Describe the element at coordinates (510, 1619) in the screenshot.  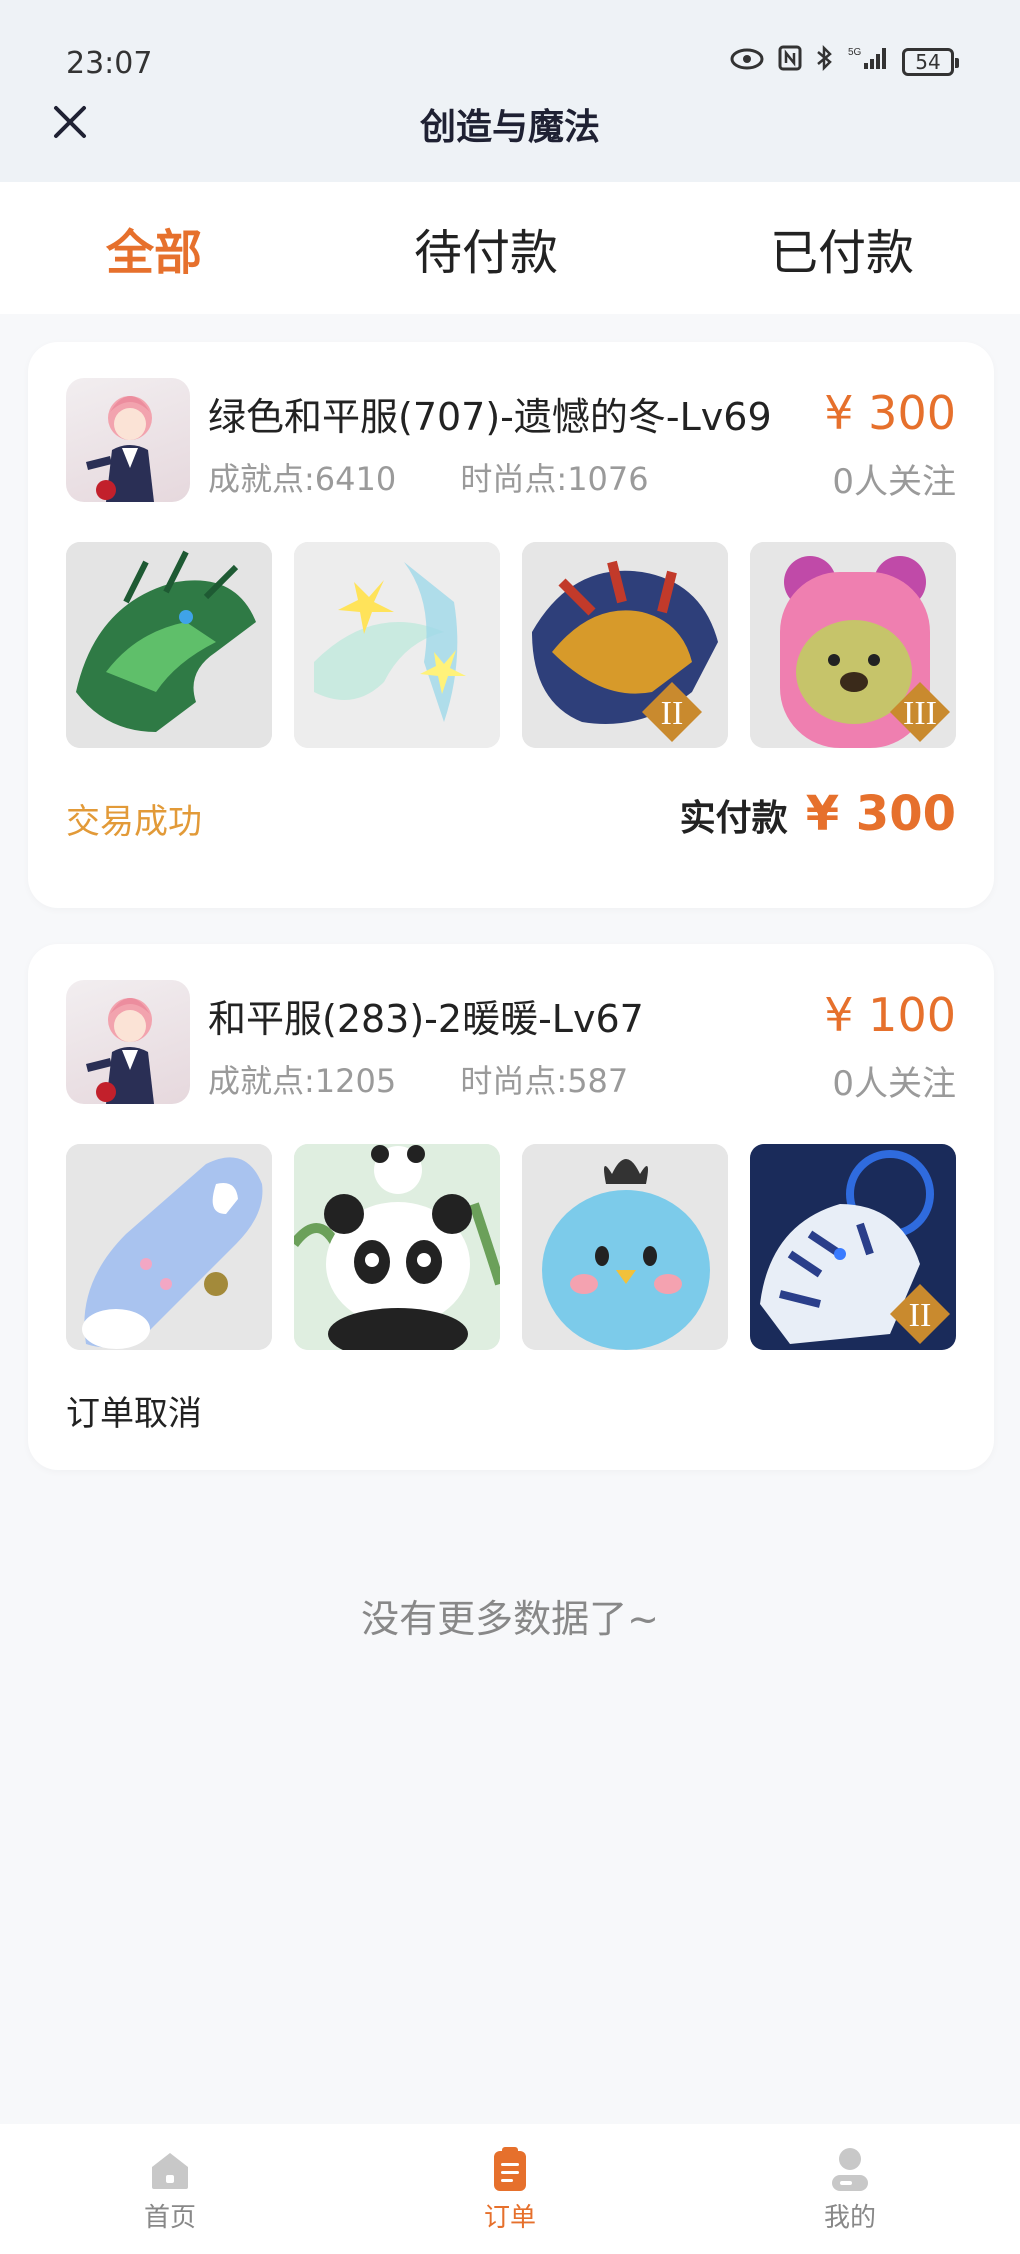
I see `no-more-data: 没有更多数据了~` at that location.